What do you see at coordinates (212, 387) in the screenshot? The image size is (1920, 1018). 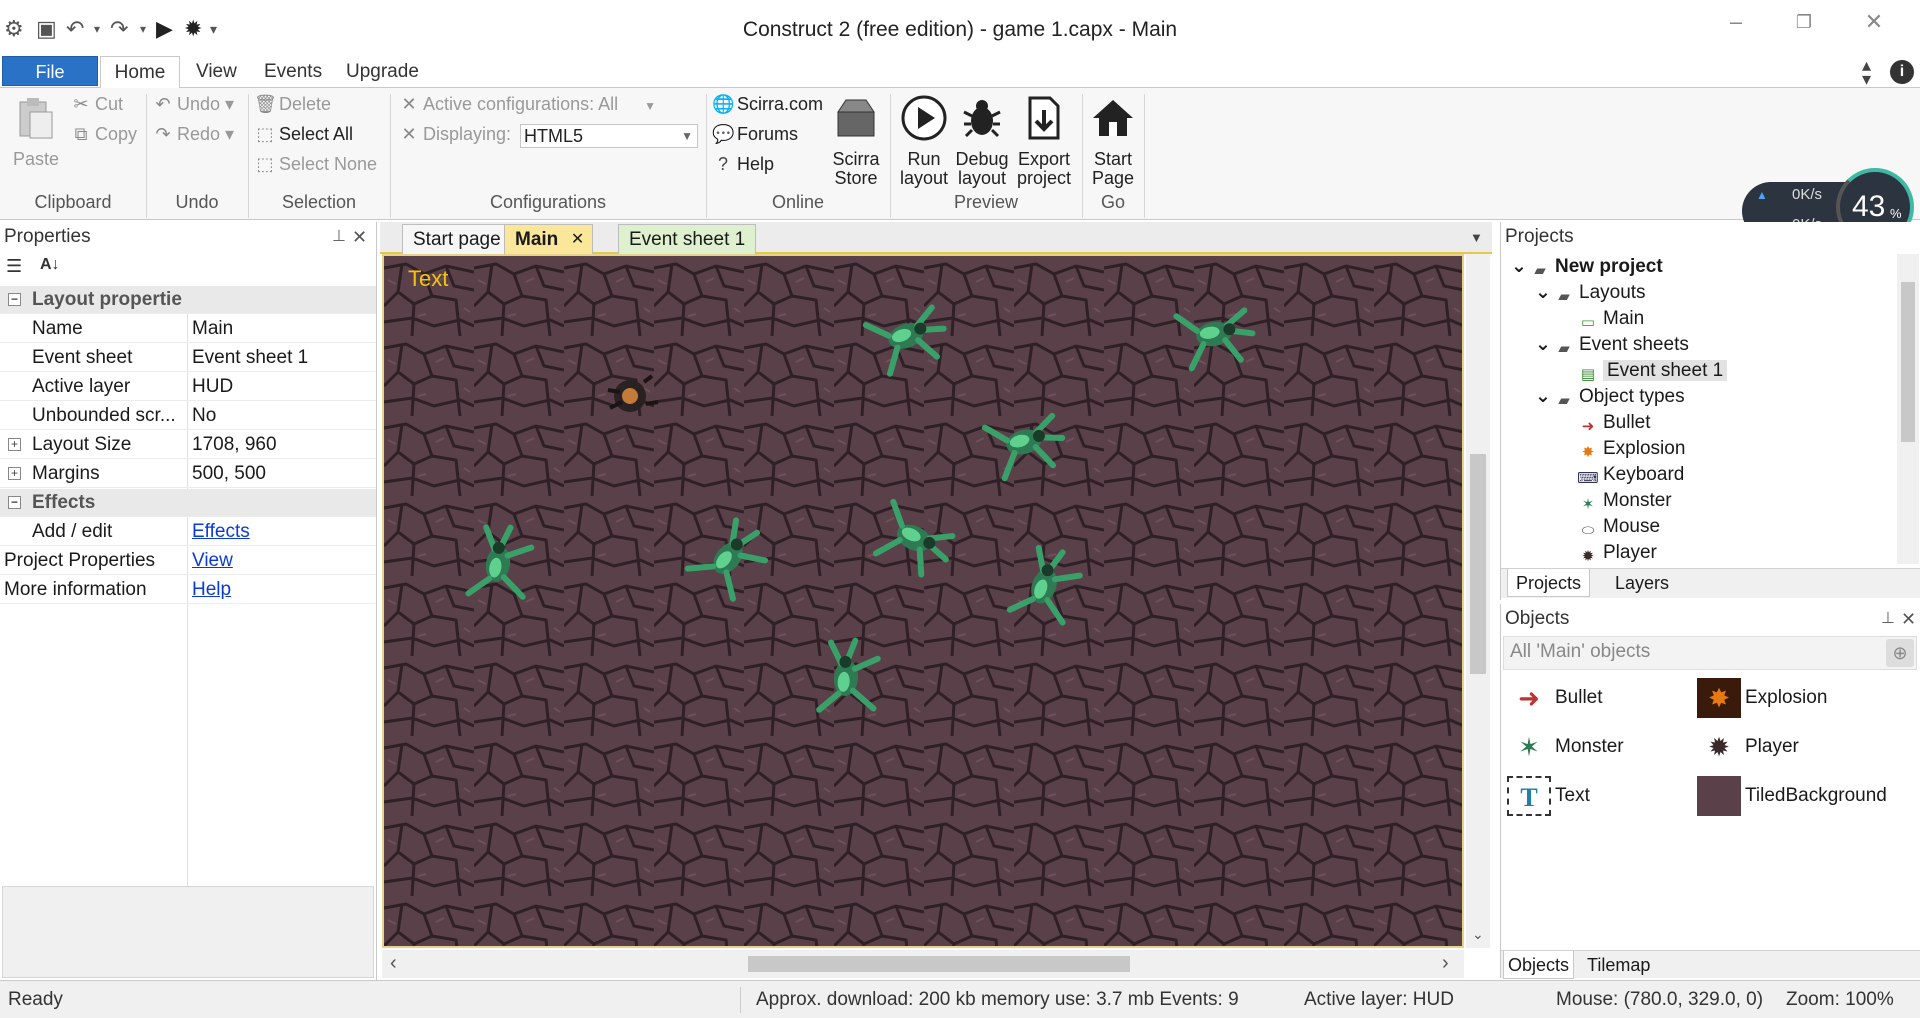 I see `property-value: HUD` at bounding box center [212, 387].